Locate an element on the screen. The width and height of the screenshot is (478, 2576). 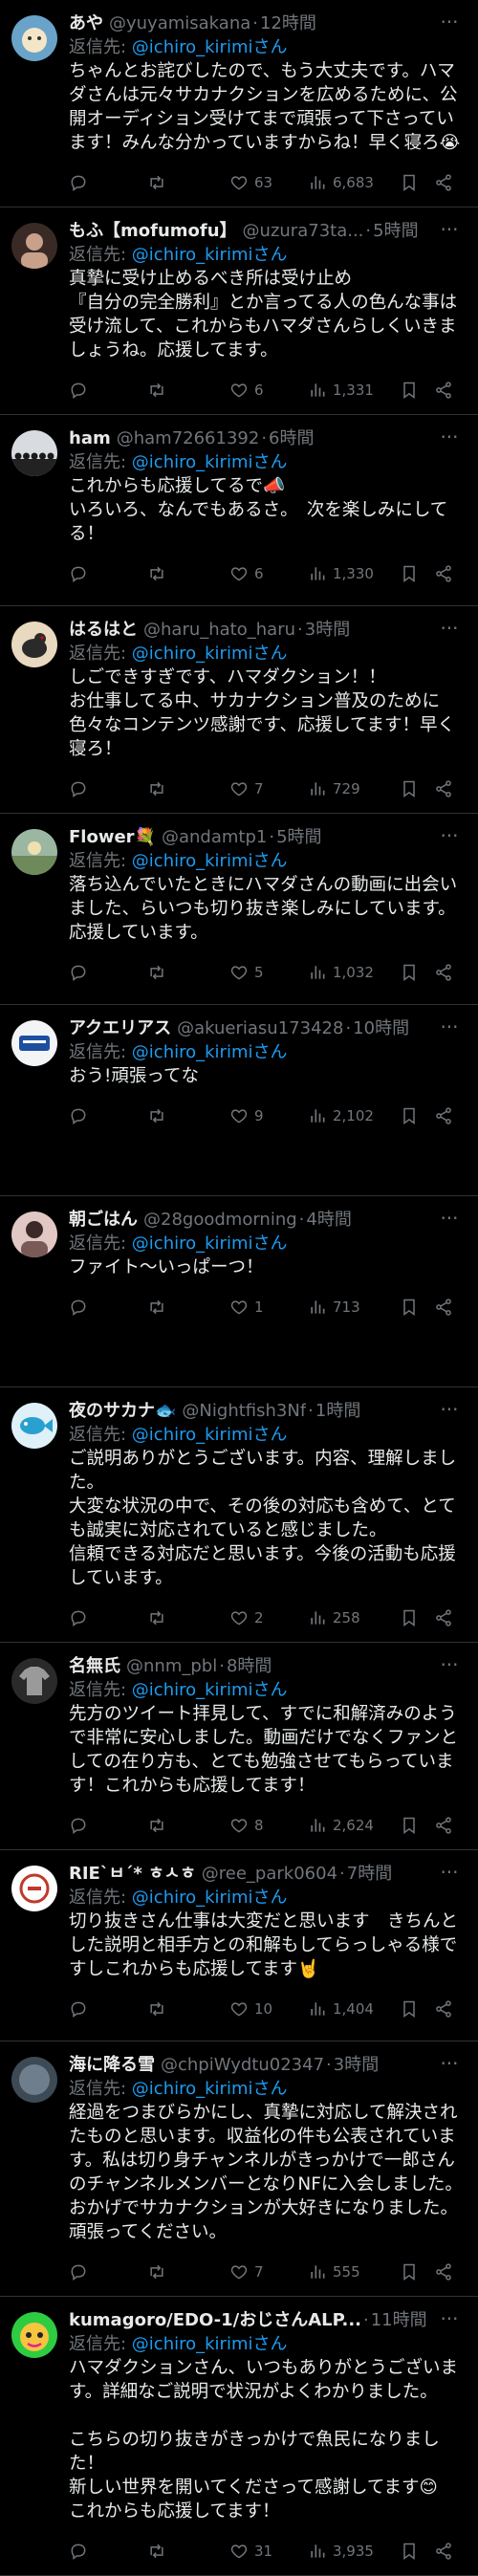
post-time: 1時間 is located at coordinates (337, 1411).